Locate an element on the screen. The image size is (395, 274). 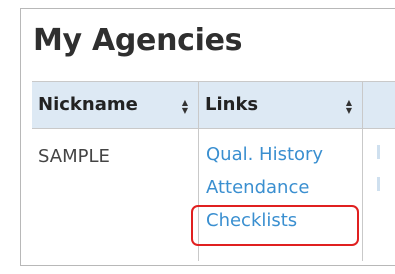
qual-history-link: Qual. History is located at coordinates (284, 154).